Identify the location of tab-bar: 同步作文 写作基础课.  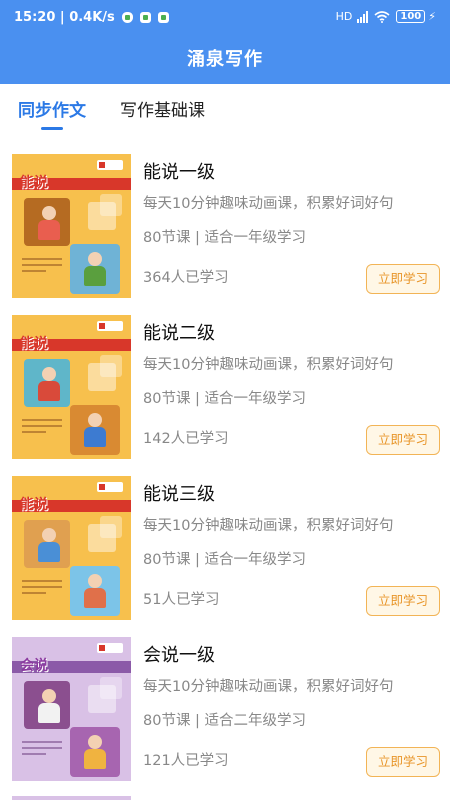
(225, 110).